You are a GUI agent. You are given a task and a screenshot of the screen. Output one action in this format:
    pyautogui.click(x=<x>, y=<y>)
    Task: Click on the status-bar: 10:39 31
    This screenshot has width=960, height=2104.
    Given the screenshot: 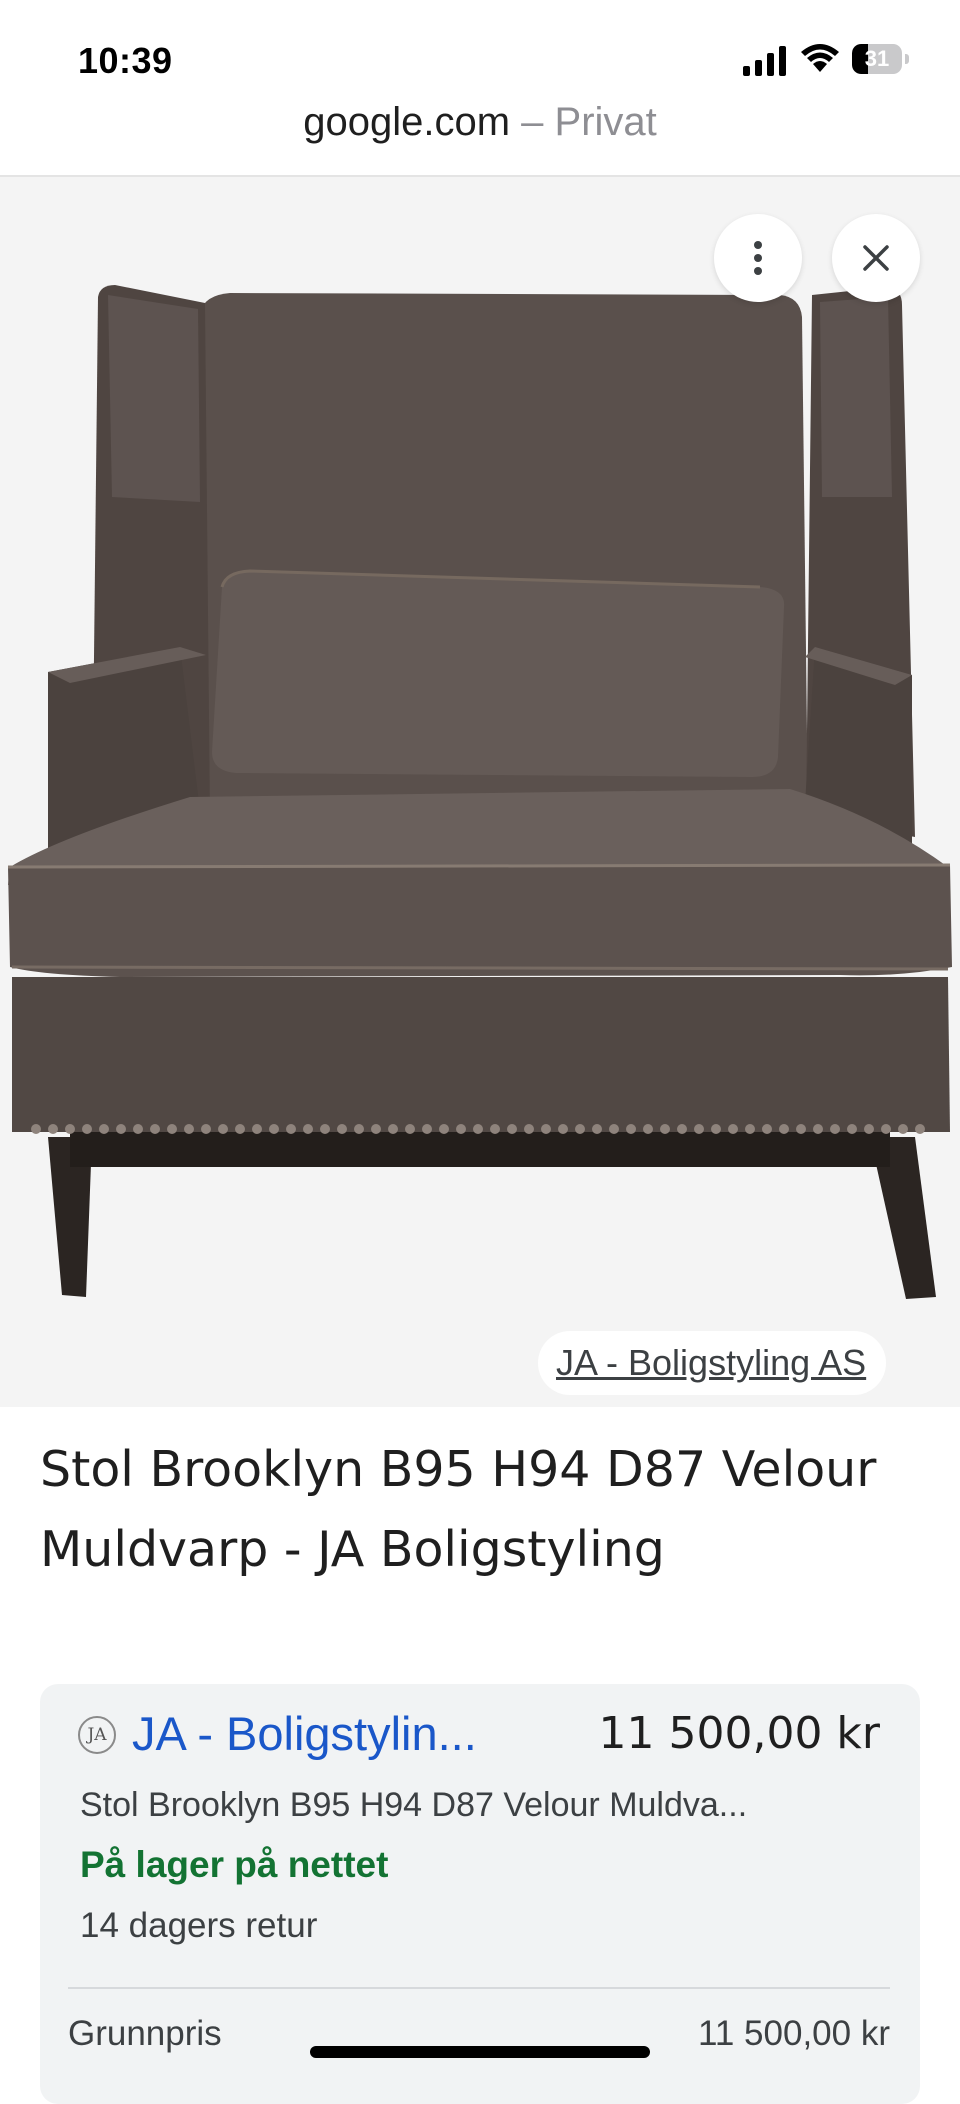 What is the action you would take?
    pyautogui.click(x=480, y=55)
    